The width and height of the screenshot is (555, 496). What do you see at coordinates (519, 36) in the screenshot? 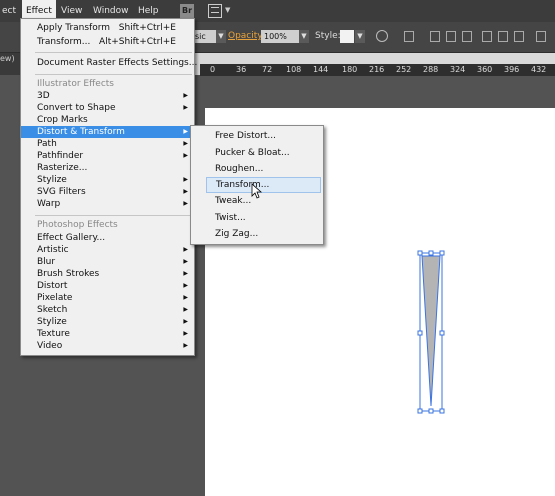
I see `align-bottom-icon` at bounding box center [519, 36].